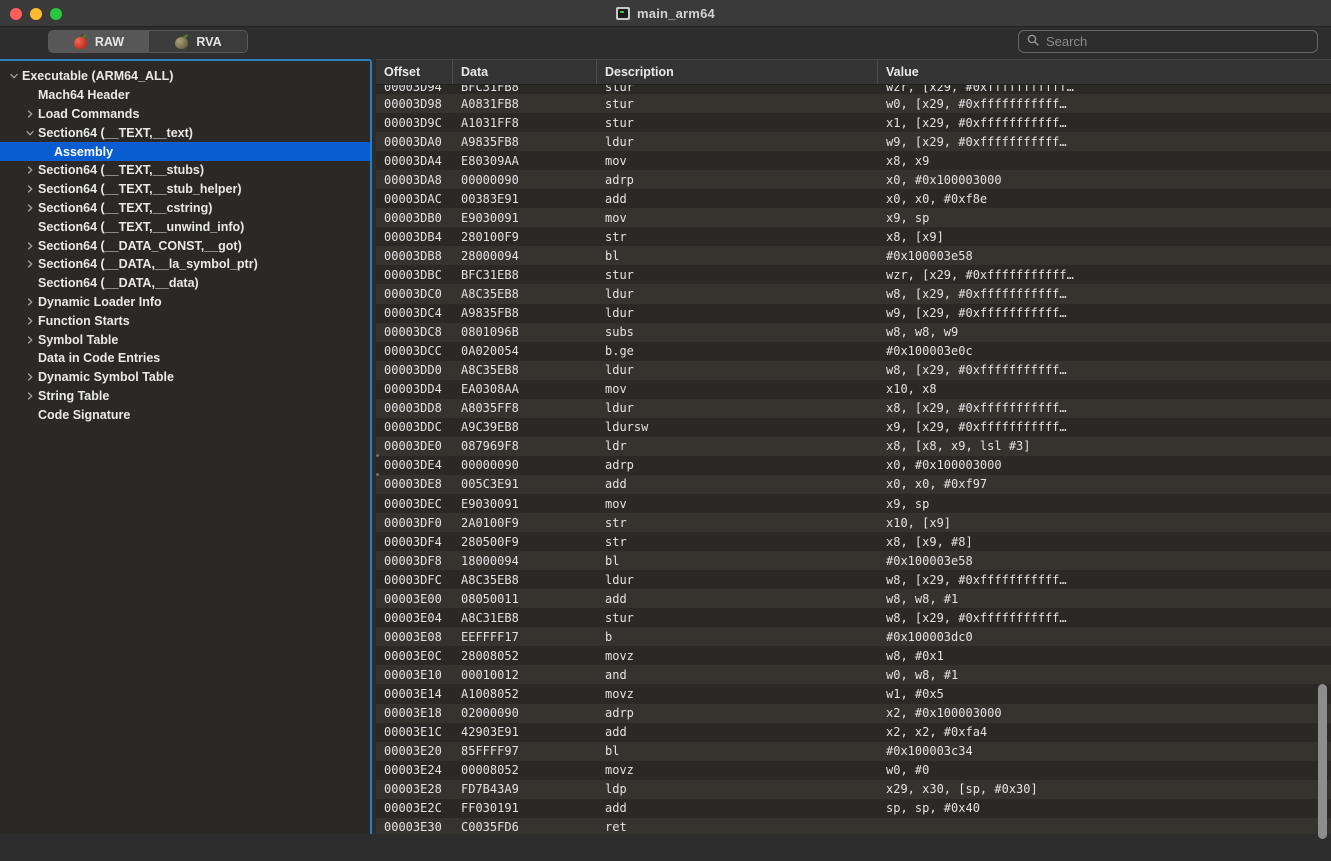  I want to click on sidebar-item-section64-text-stub-helper: Section64 (__TEXT,__stub_helper), so click(185, 189).